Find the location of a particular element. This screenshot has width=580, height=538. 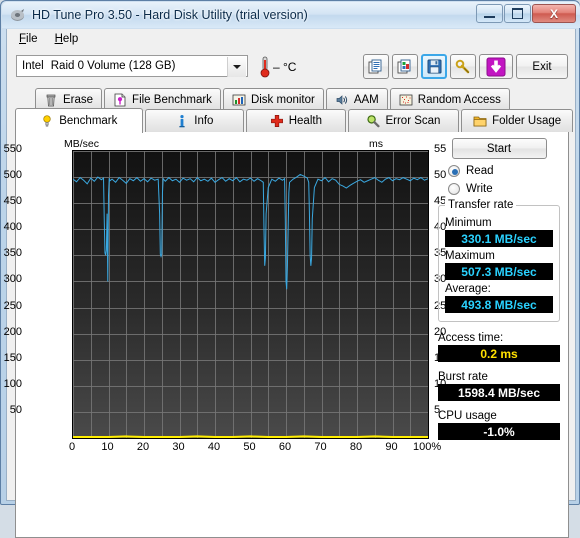

app-icon is located at coordinates (17, 15).